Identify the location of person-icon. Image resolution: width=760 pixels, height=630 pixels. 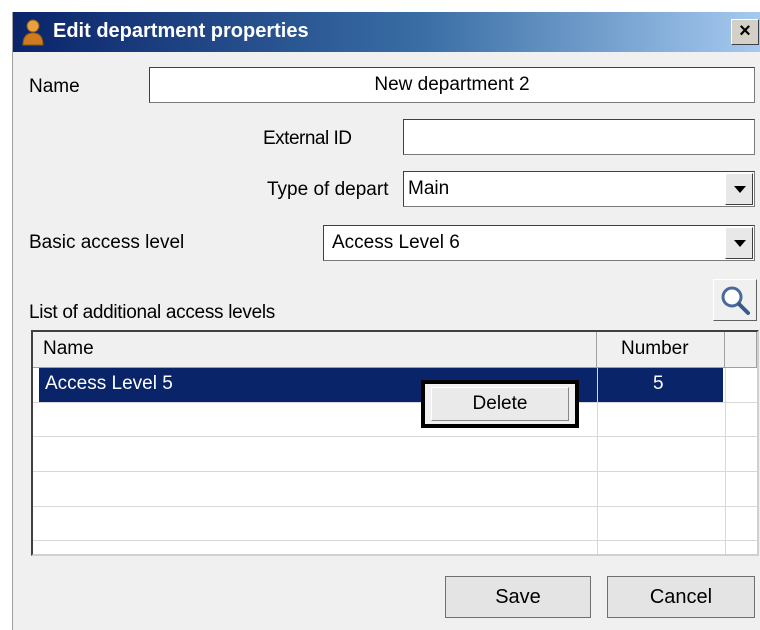
(33, 32).